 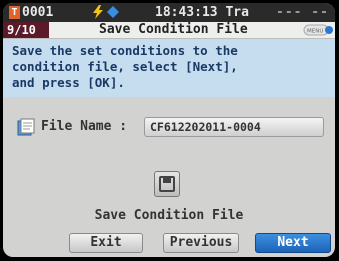 What do you see at coordinates (98, 12) in the screenshot?
I see `power-icon` at bounding box center [98, 12].